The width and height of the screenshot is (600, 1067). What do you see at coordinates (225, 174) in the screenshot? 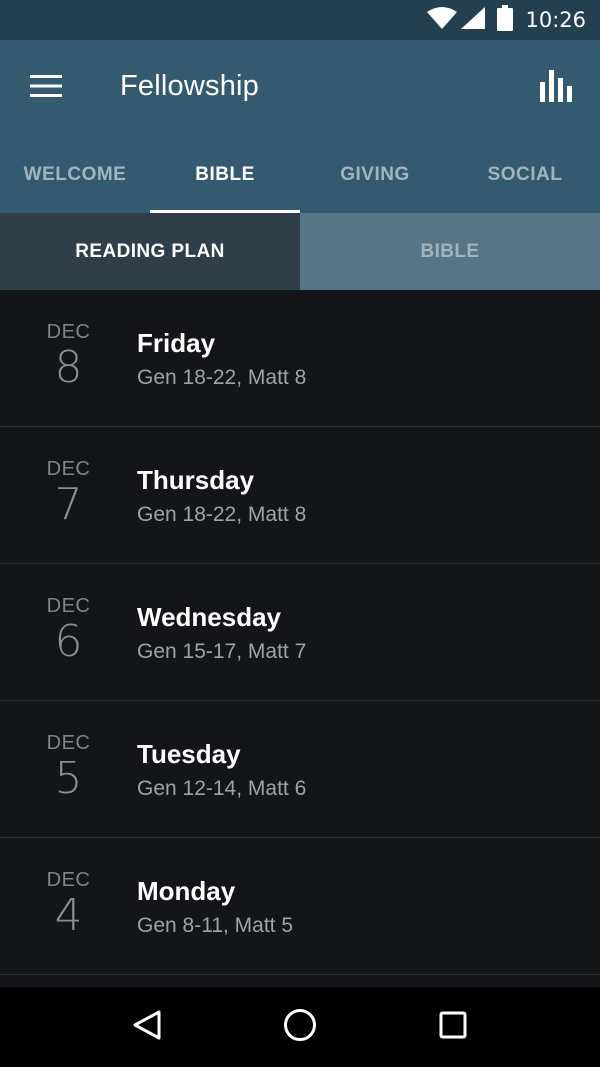
I see `tab-bible: BIBLE` at bounding box center [225, 174].